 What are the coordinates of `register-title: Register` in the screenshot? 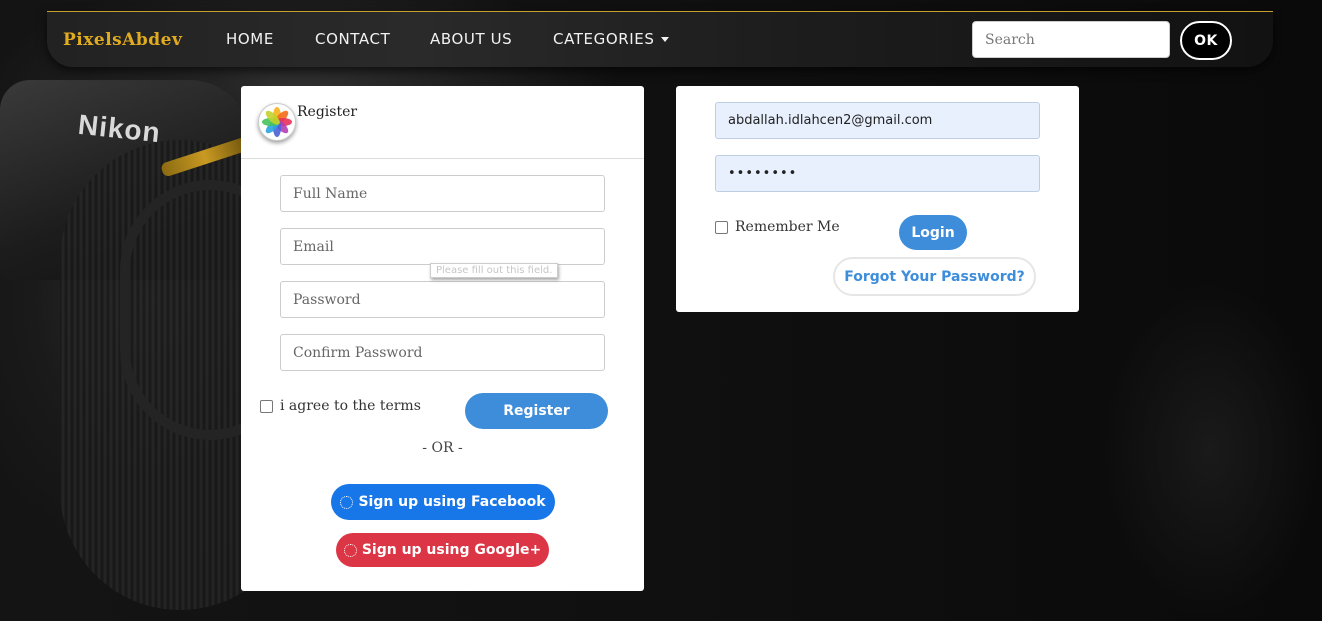 It's located at (327, 112).